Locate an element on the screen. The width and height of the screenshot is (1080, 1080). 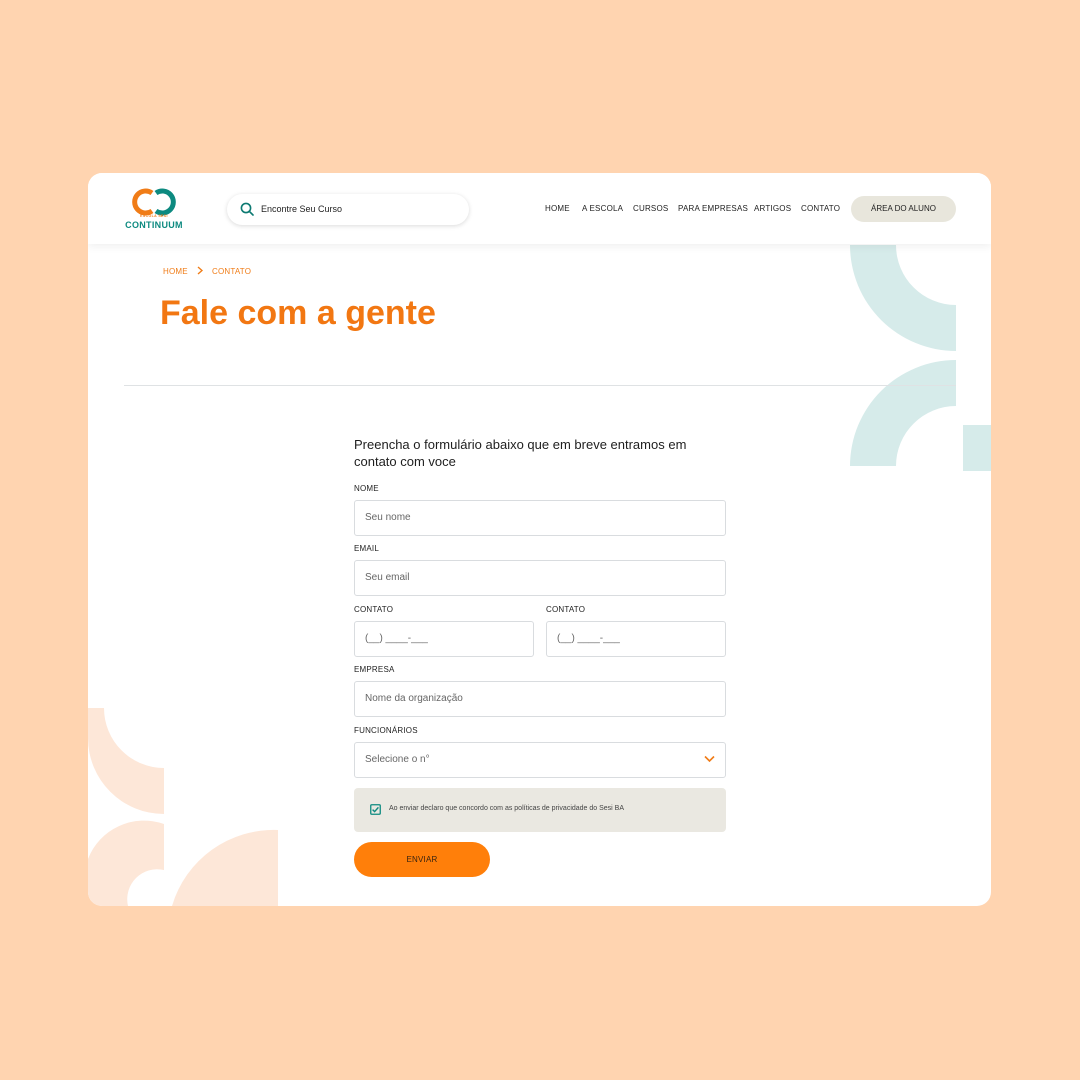
nav-a-escola: A ESCOLA is located at coordinates (602, 208).